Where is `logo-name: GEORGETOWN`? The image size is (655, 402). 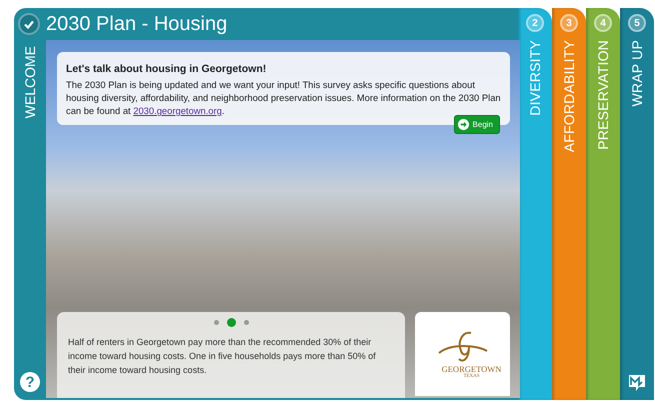 logo-name: GEORGETOWN is located at coordinates (472, 369).